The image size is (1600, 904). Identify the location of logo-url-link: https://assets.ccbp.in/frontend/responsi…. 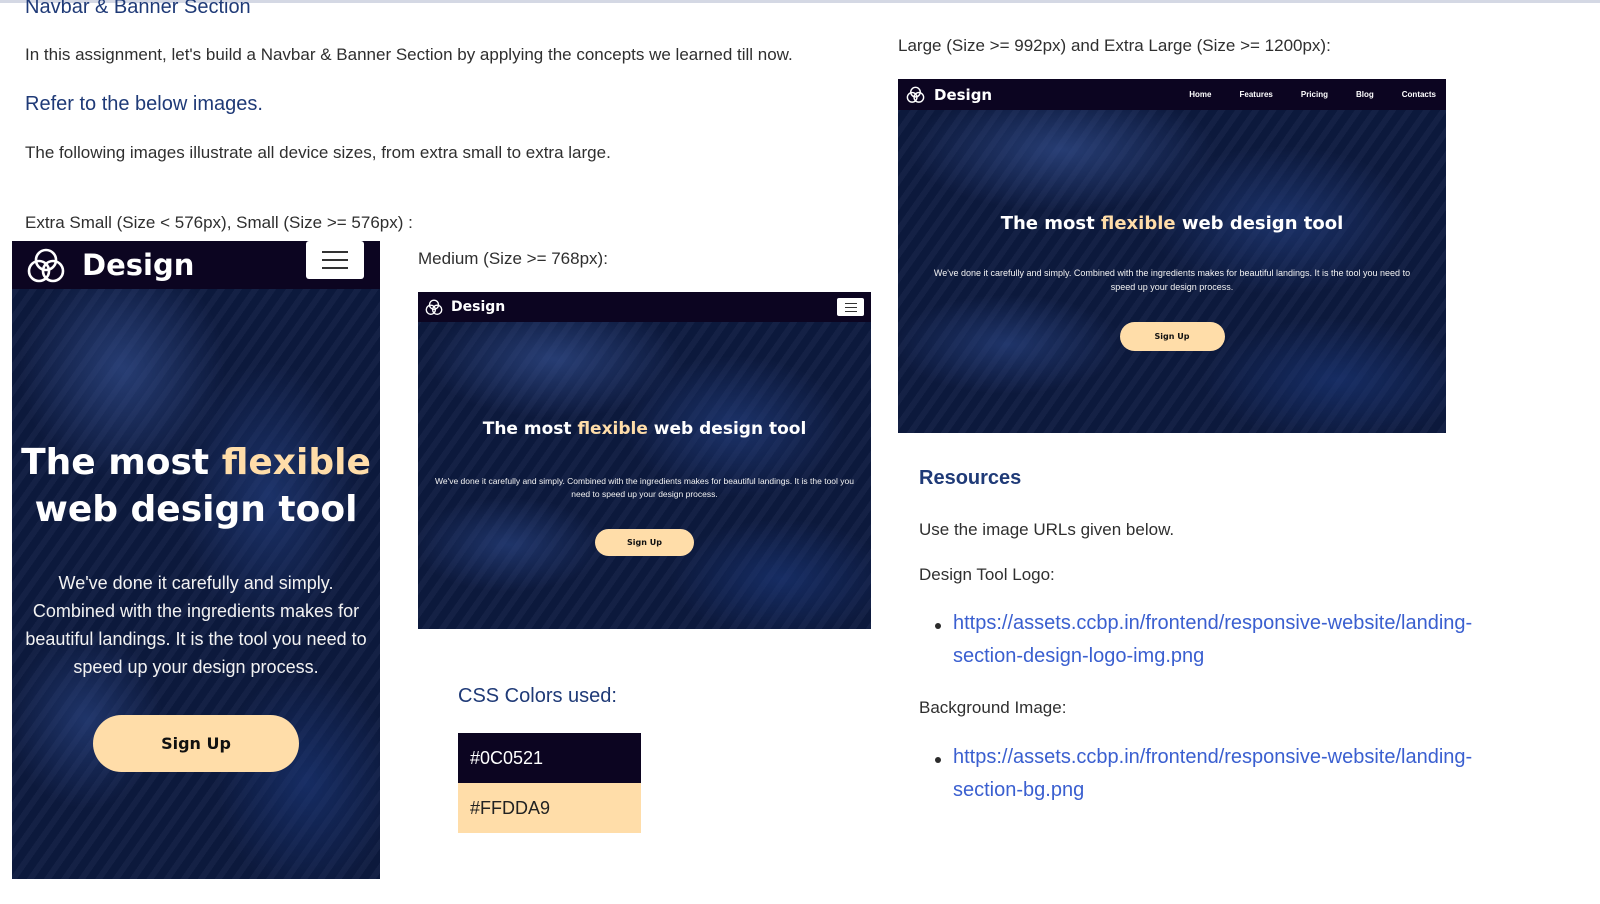
(1212, 640).